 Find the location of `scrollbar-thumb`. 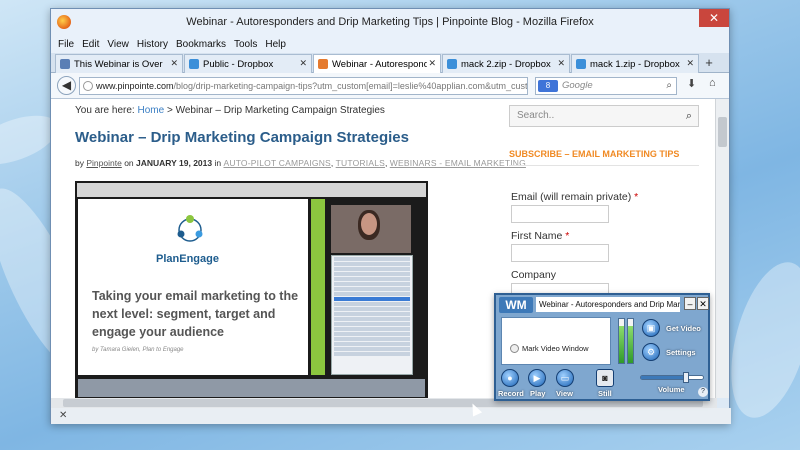

scrollbar-thumb is located at coordinates (722, 132).